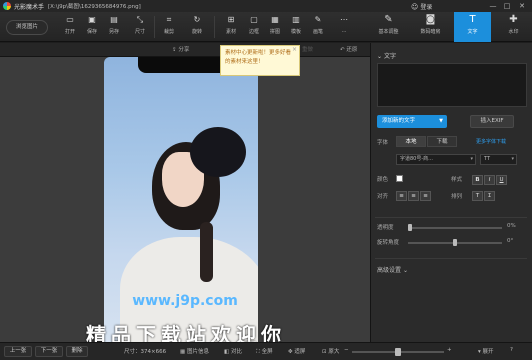  I want to click on align-right-button: ≡, so click(425, 196).